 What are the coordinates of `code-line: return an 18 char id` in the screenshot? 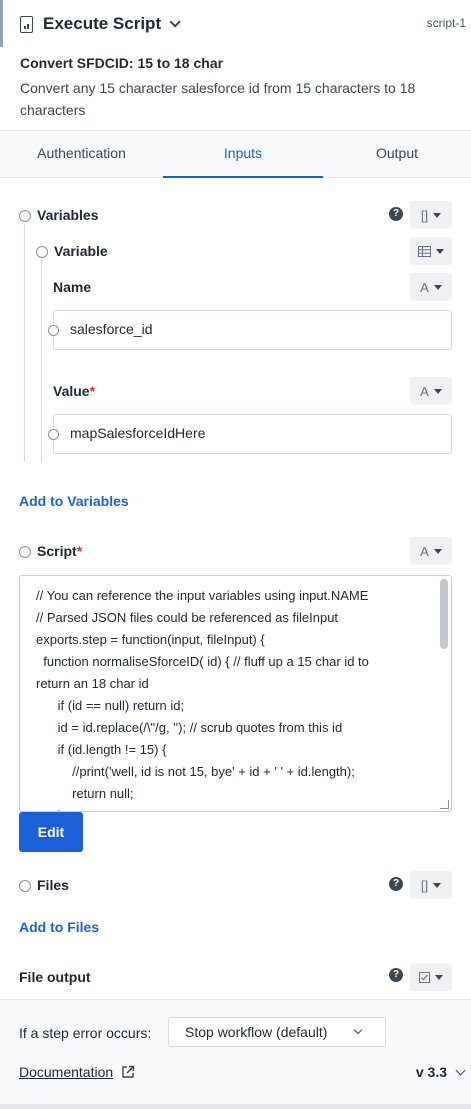 It's located at (92, 683).